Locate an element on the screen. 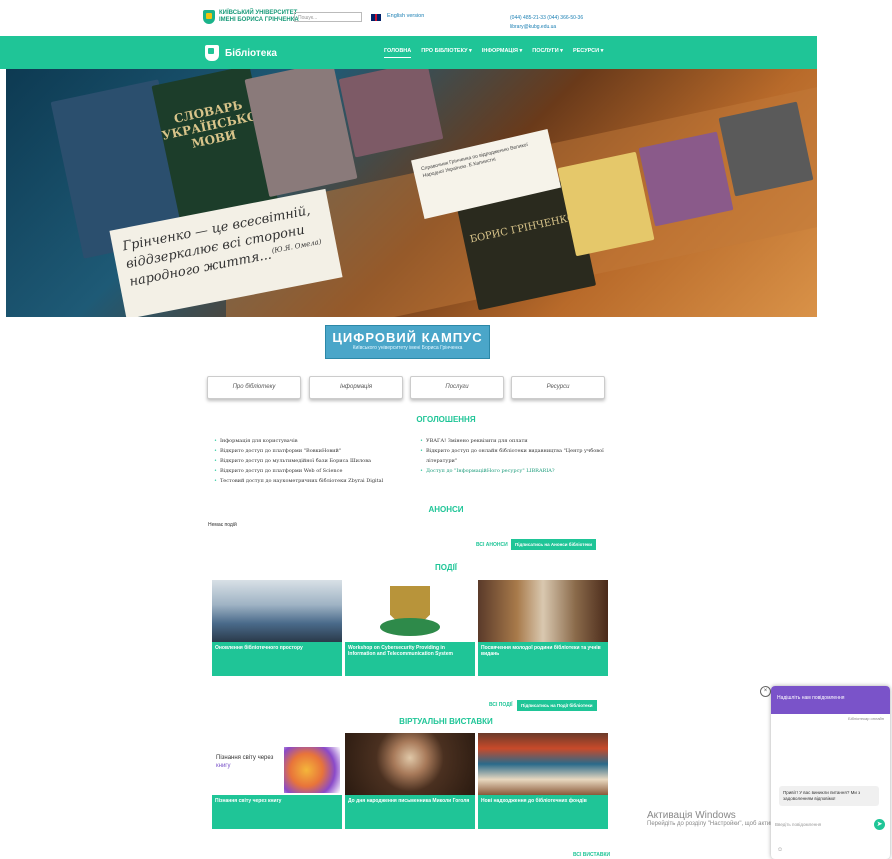  quick-about-button: Про бібліотеку is located at coordinates (254, 387).